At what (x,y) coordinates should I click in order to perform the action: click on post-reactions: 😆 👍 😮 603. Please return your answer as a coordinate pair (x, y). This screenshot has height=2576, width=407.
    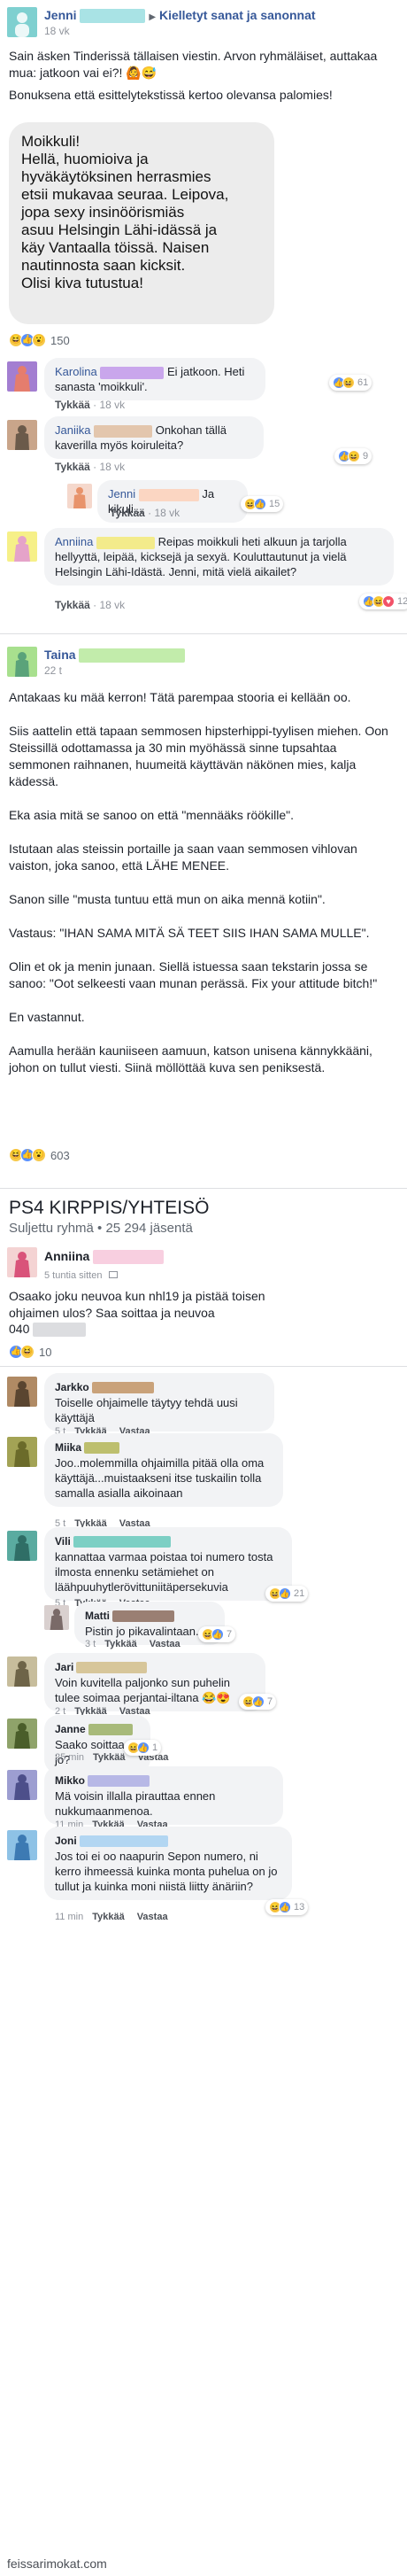
    Looking at the image, I should click on (39, 1155).